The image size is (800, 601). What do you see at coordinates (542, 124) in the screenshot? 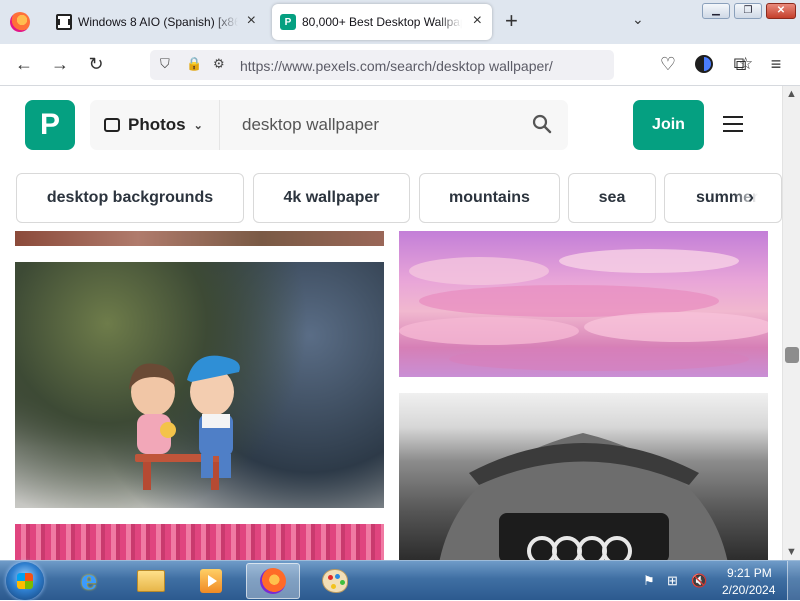
I see `search-icon` at bounding box center [542, 124].